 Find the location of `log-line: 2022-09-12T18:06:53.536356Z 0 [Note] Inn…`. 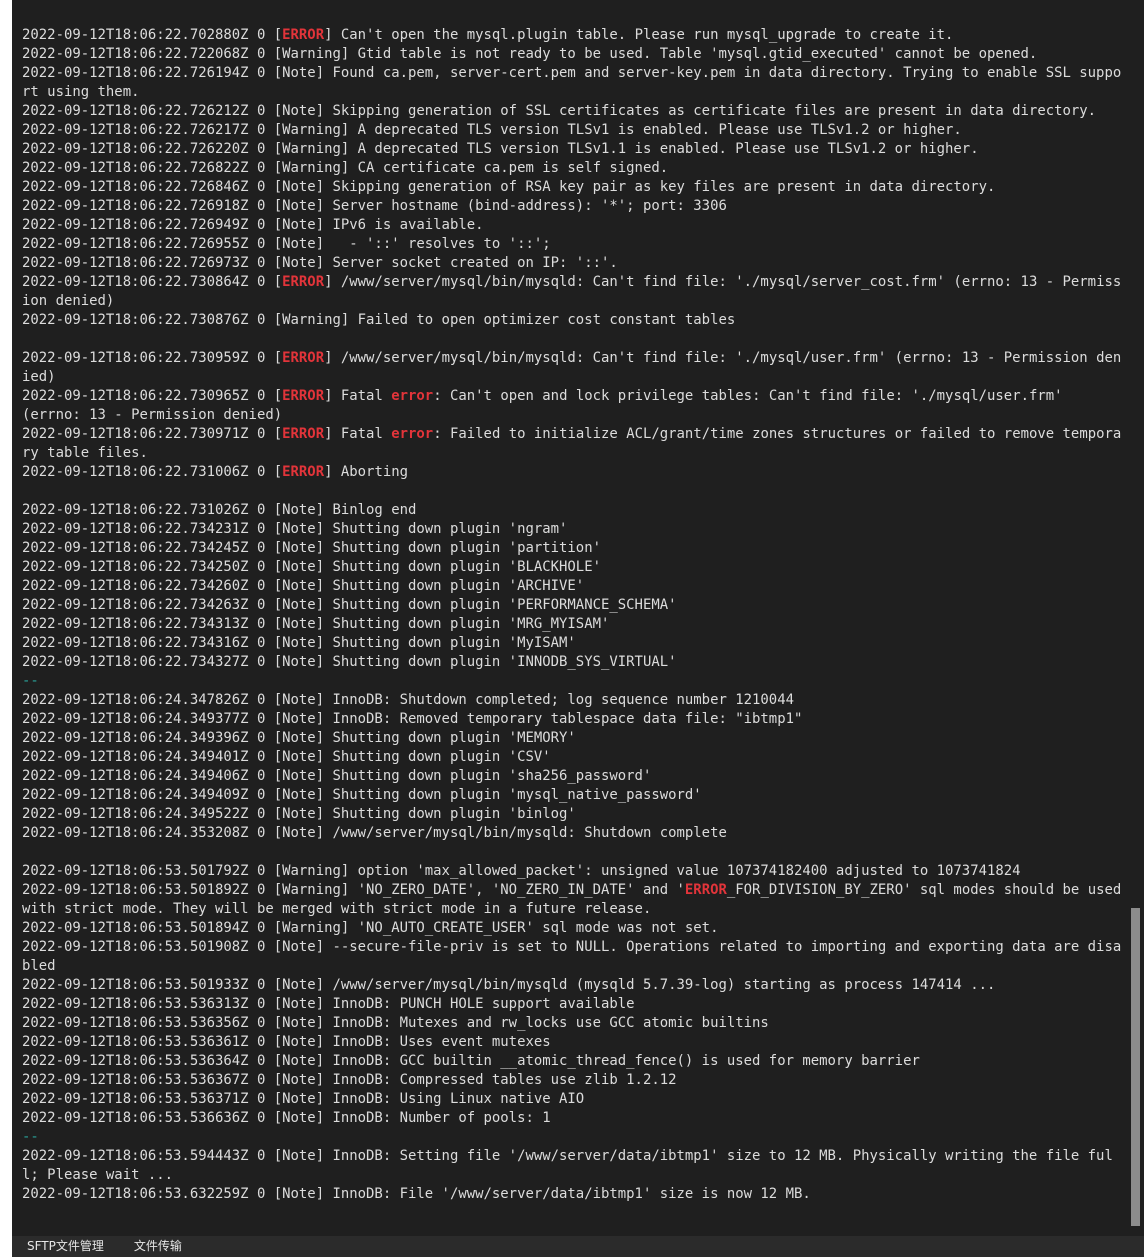

log-line: 2022-09-12T18:06:53.536356Z 0 [Note] Inn… is located at coordinates (573, 1023).